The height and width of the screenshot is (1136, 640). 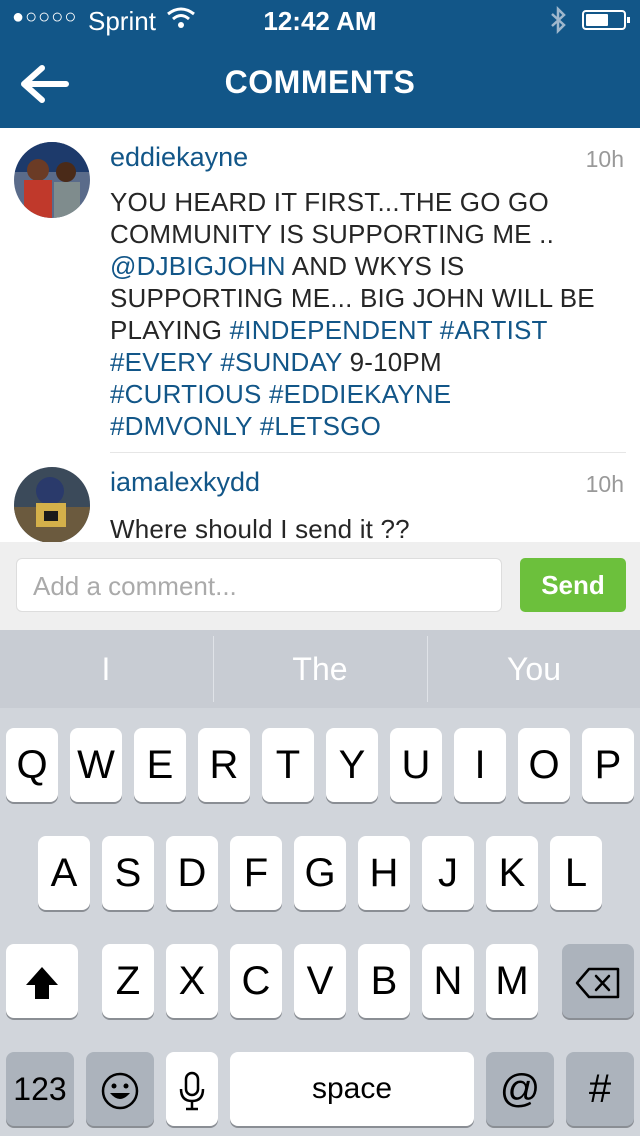 I want to click on key-y: Y, so click(x=352, y=765).